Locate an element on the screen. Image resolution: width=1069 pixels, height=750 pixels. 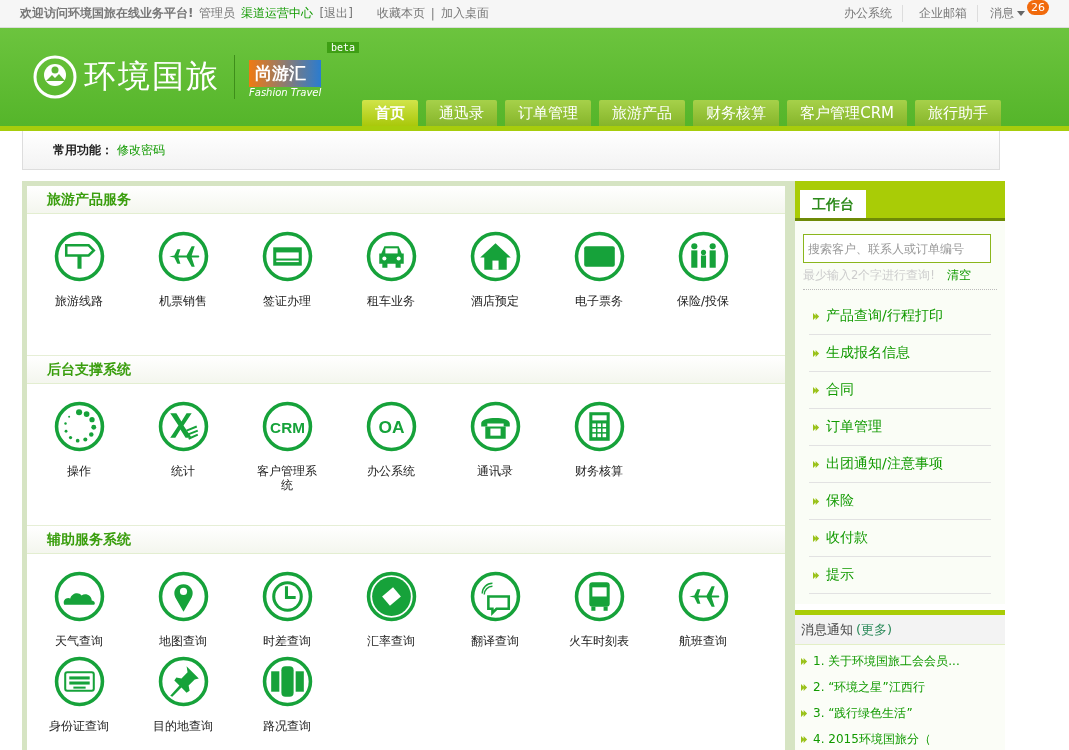
sub-brand: 尚游汇 is located at coordinates (285, 73).